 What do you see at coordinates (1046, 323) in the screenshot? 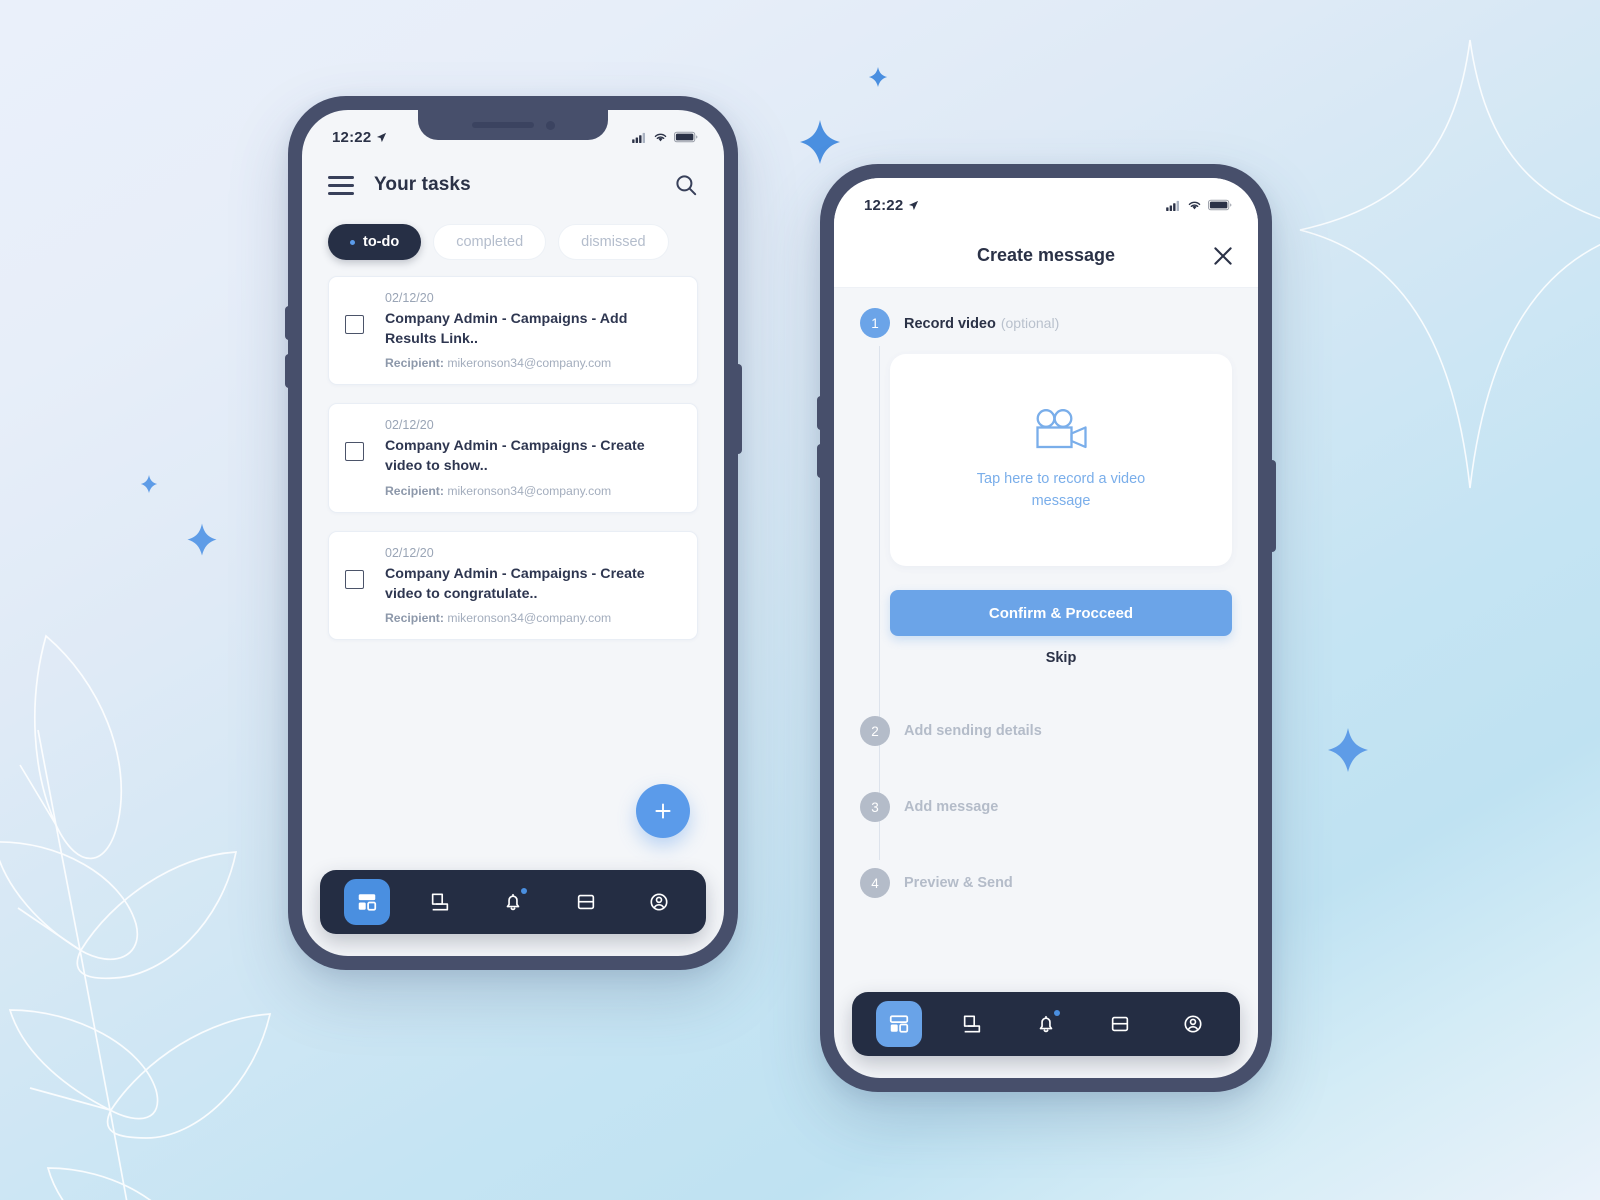
I see `step-1: 1 Record video (optional)` at bounding box center [1046, 323].